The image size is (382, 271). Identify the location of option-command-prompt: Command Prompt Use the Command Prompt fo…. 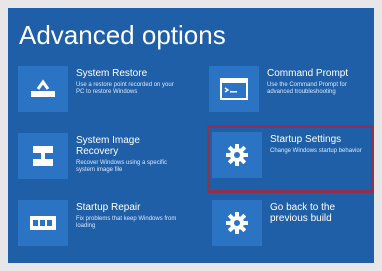
(291, 92).